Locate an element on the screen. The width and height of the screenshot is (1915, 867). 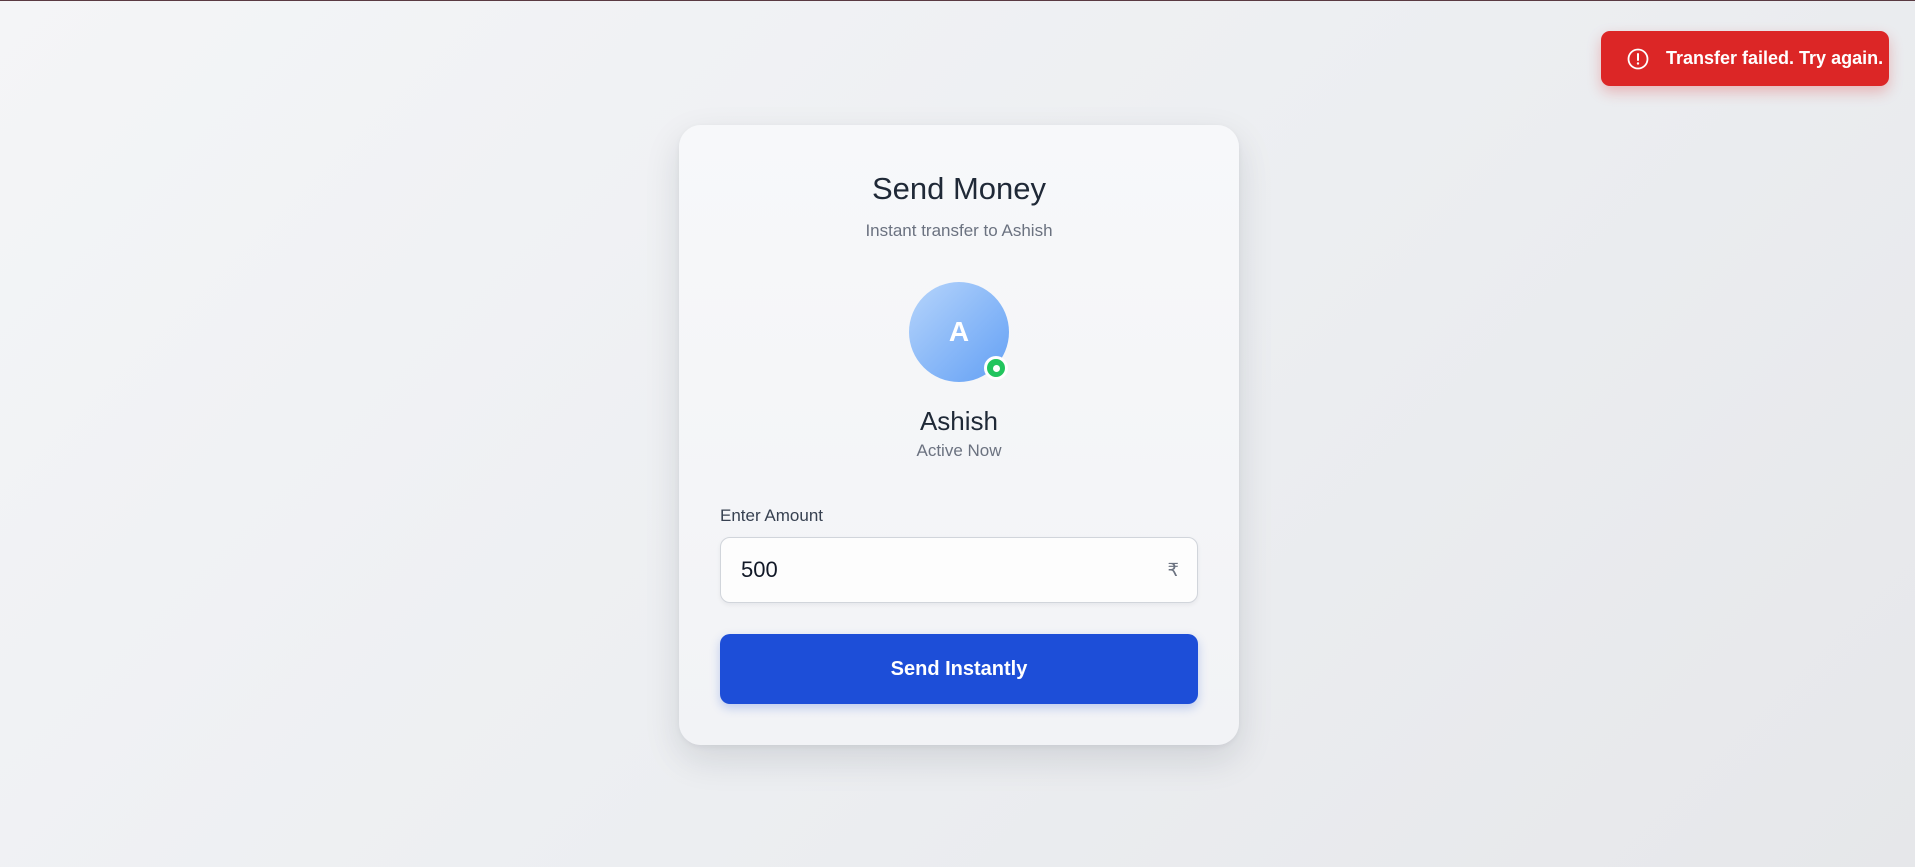
rupee-icon: ₹ is located at coordinates (1173, 570).